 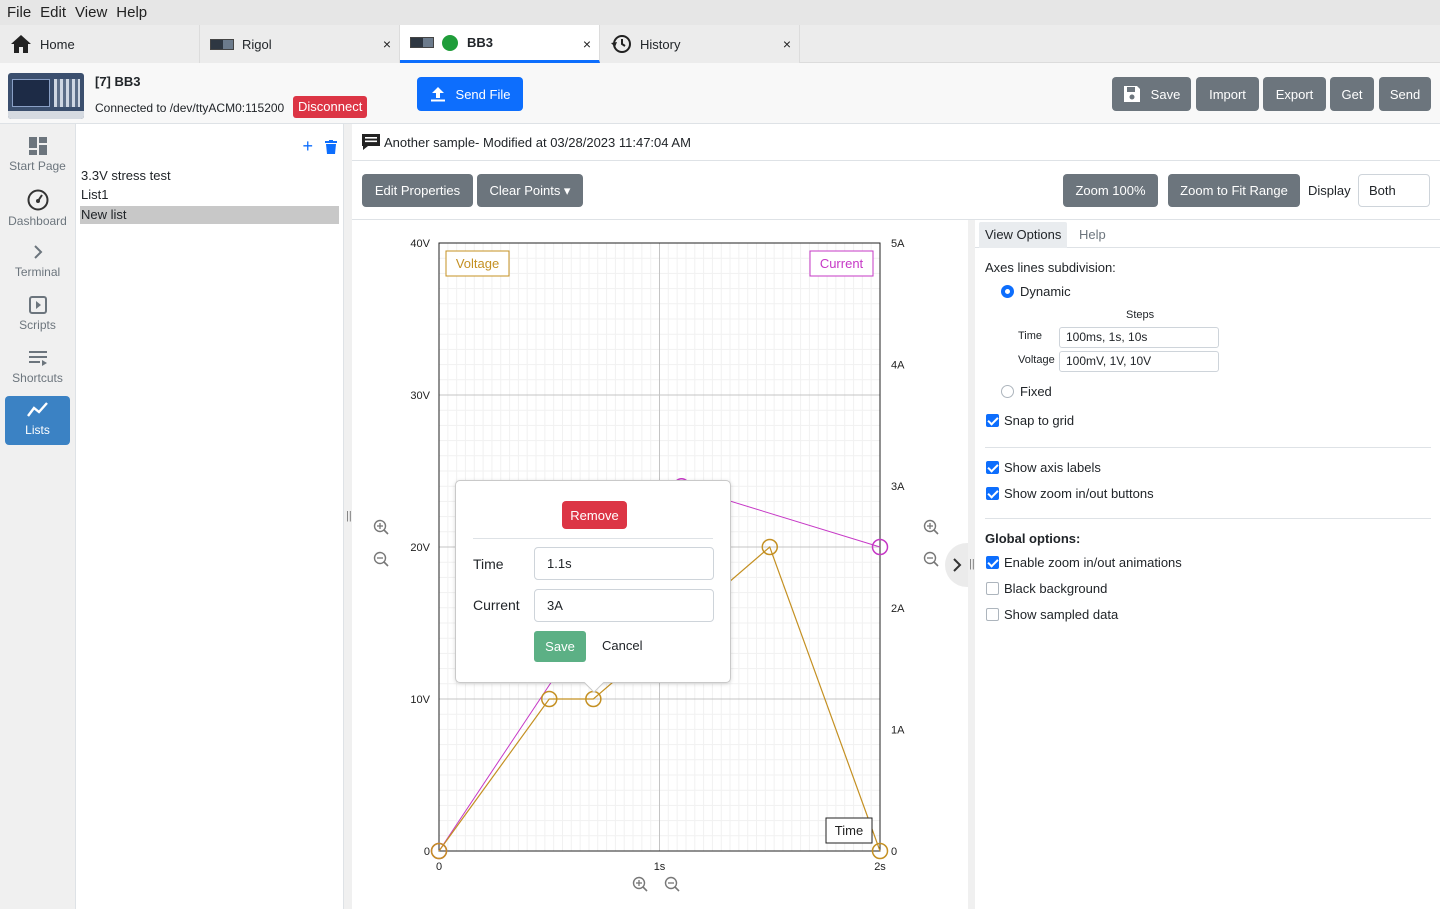 What do you see at coordinates (37, 430) in the screenshot?
I see `sidebar-item-label: Lists` at bounding box center [37, 430].